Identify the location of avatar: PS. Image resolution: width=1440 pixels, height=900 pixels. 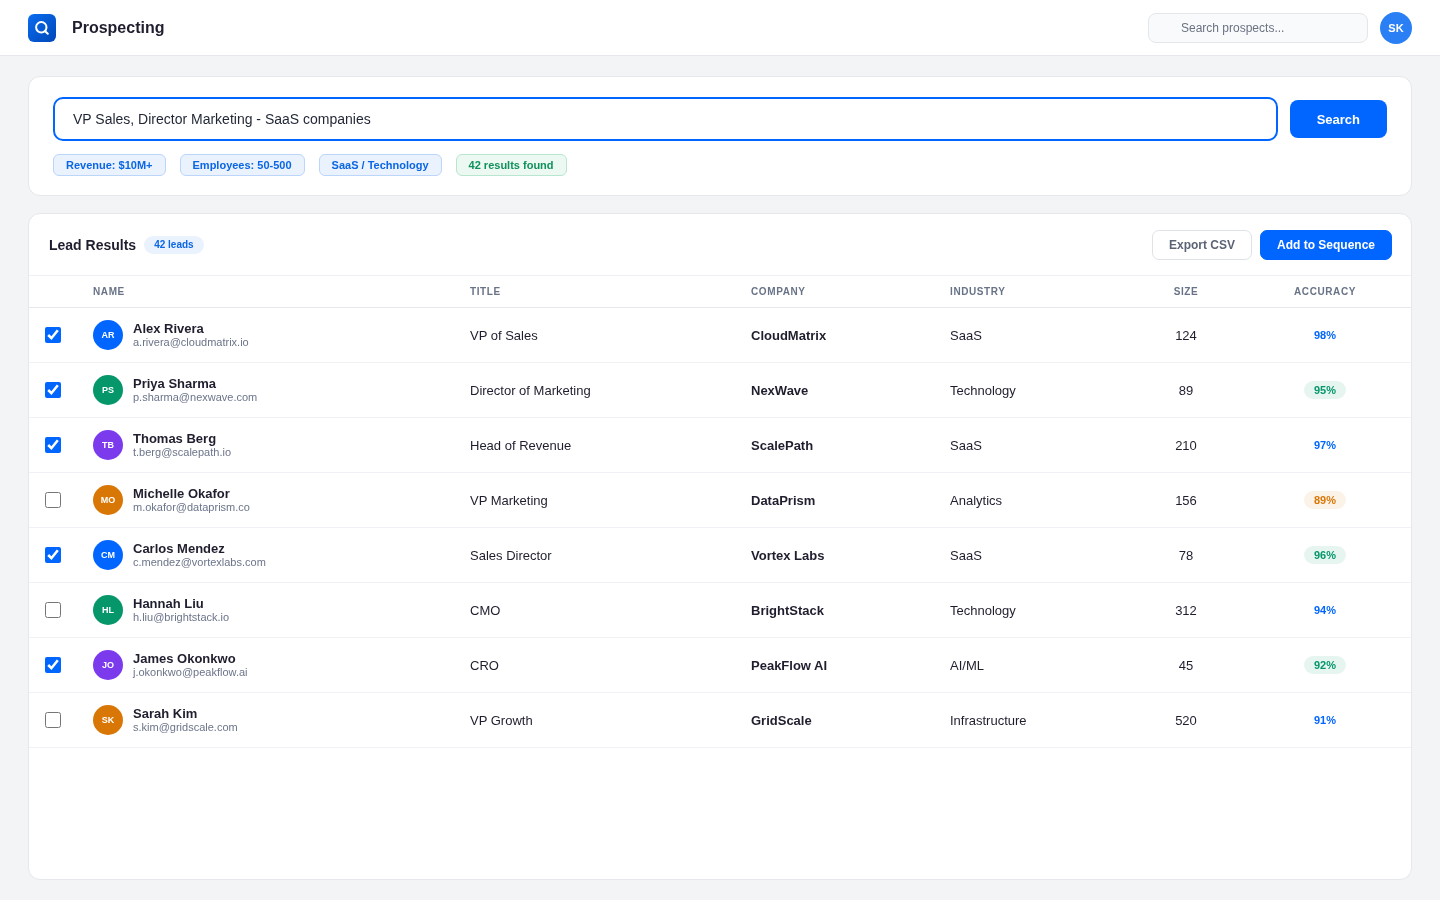
(108, 390).